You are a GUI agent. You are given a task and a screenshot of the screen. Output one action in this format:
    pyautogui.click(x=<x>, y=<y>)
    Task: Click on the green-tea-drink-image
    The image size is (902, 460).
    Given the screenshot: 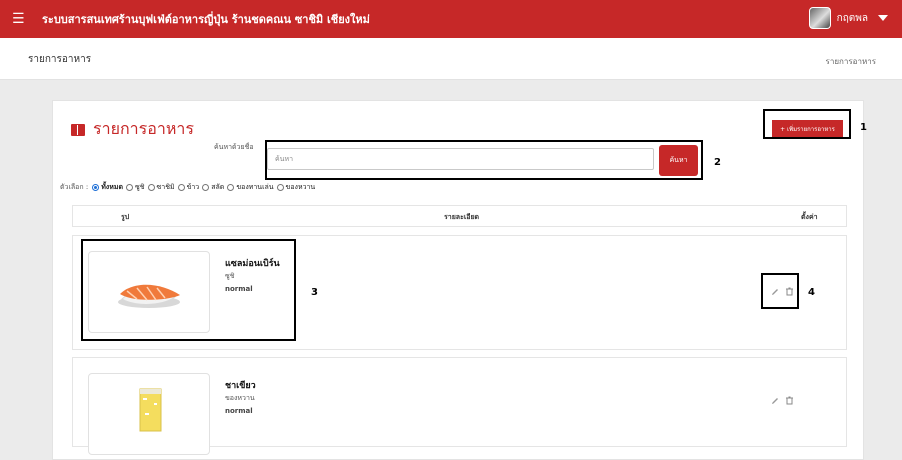 What is the action you would take?
    pyautogui.click(x=149, y=414)
    